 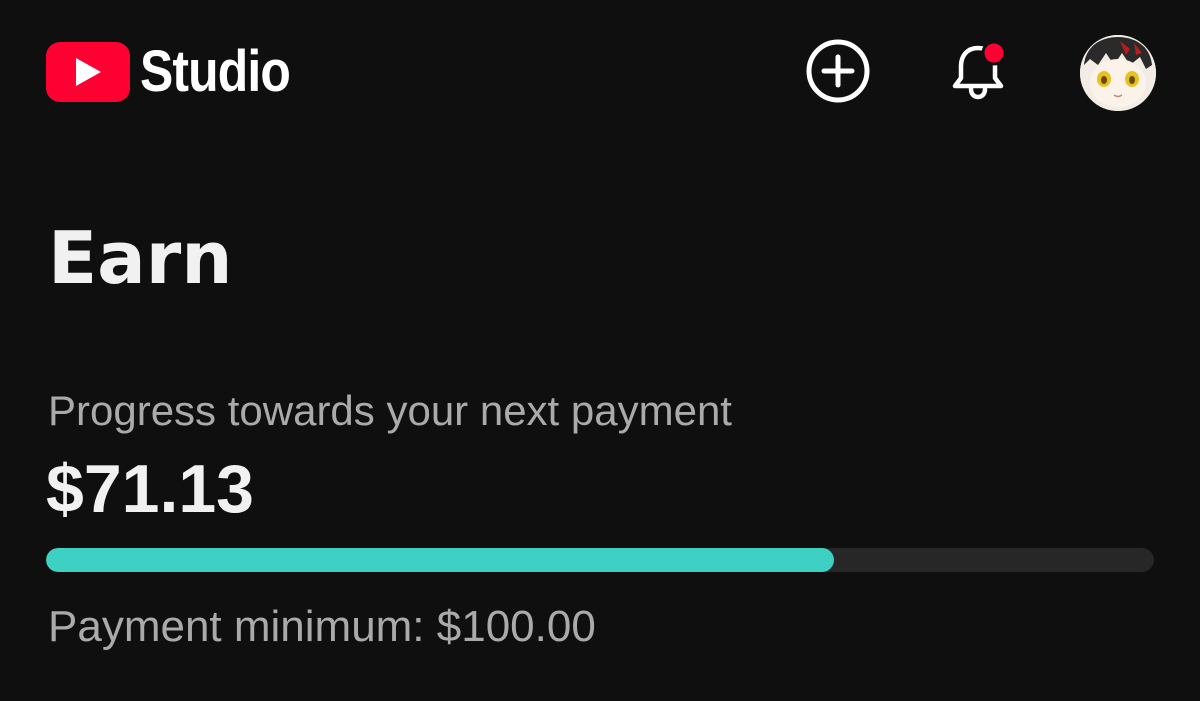 What do you see at coordinates (215, 71) in the screenshot?
I see `logo-text: Studio` at bounding box center [215, 71].